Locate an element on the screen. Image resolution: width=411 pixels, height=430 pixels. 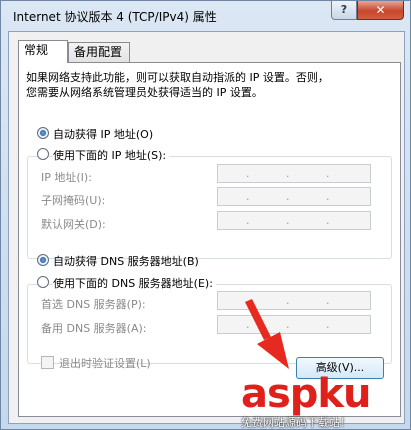
default-gateway-label: 默认网关(D): is located at coordinates (73, 224).